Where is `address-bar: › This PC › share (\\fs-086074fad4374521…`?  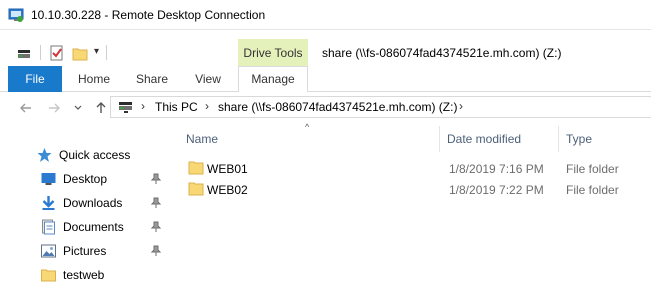
address-bar: › This PC › share (\\fs-086074fad4374521… is located at coordinates (380, 107).